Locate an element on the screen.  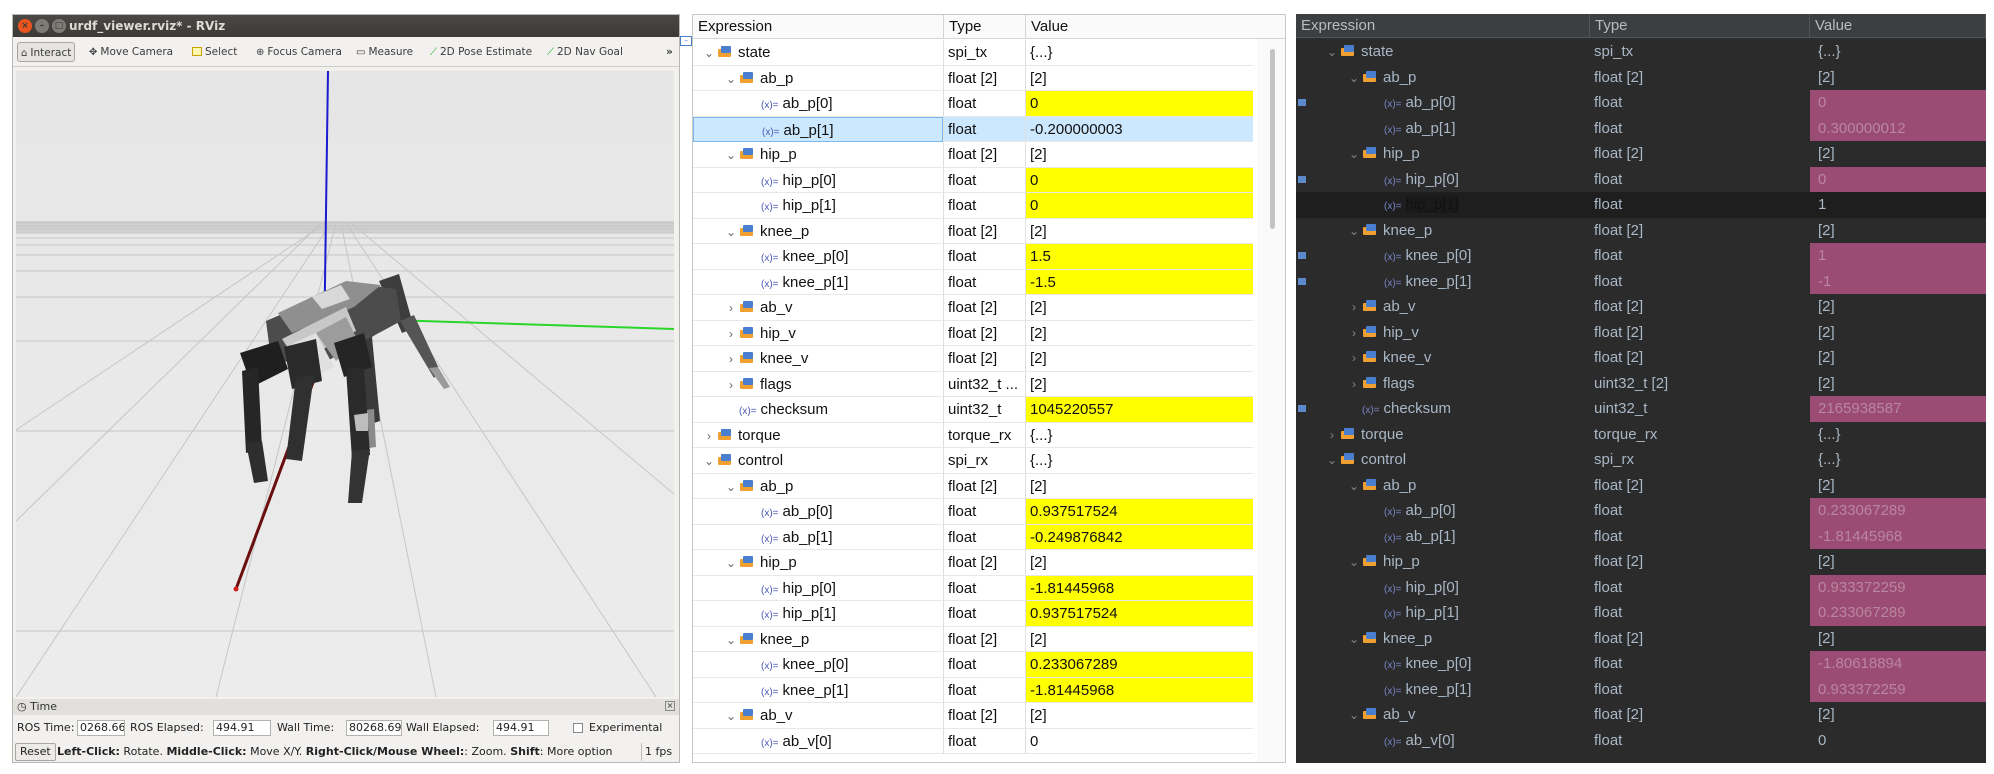
expression-cell: ⌄ hip_p is located at coordinates (1441, 154).